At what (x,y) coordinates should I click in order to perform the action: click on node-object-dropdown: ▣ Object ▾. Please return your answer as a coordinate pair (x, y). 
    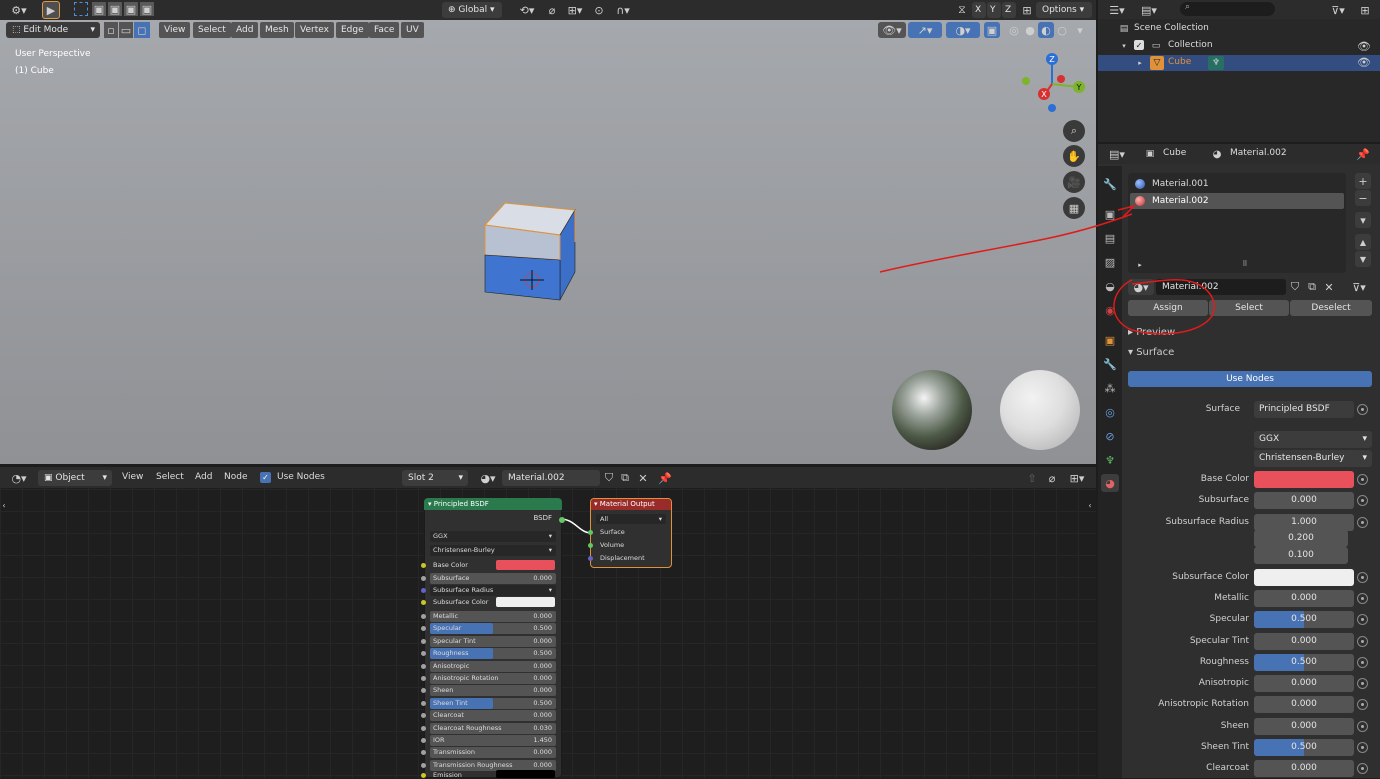
    Looking at the image, I should click on (75, 478).